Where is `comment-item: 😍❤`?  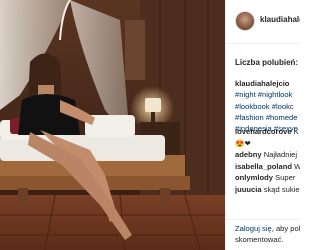 comment-item: 😍❤ is located at coordinates (267, 144).